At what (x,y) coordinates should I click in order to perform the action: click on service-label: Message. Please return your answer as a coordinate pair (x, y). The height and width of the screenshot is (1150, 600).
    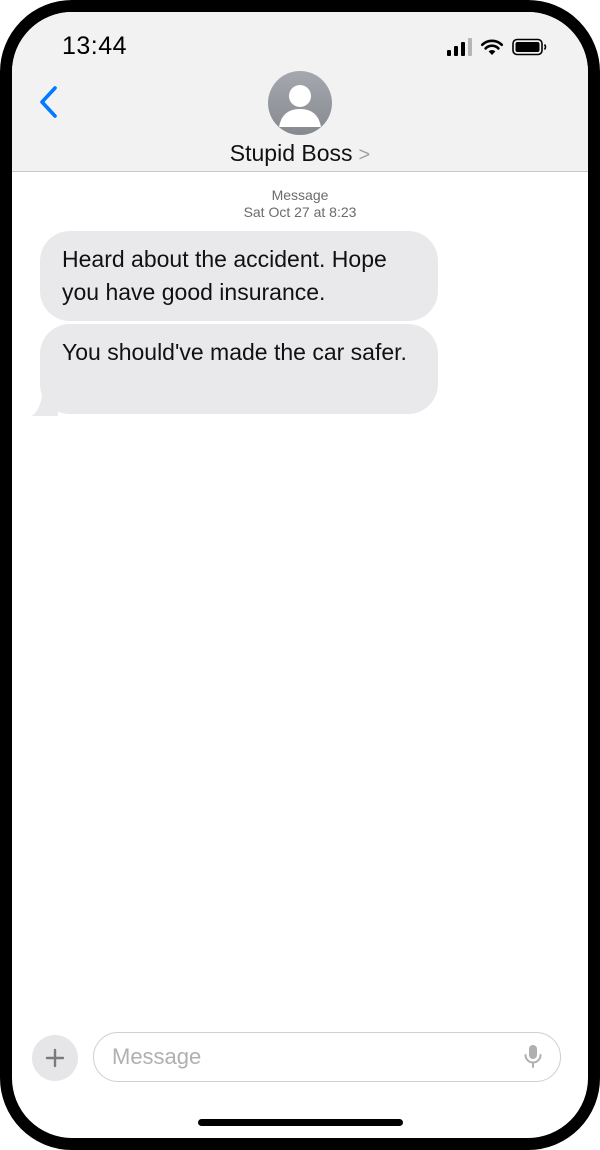
    Looking at the image, I should click on (300, 195).